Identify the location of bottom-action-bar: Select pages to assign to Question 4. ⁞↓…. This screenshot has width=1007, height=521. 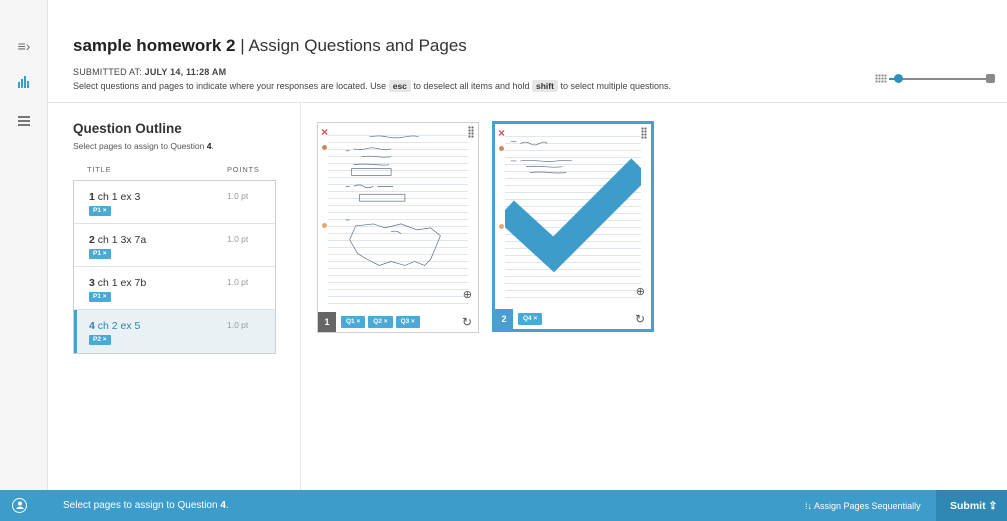
(503, 505).